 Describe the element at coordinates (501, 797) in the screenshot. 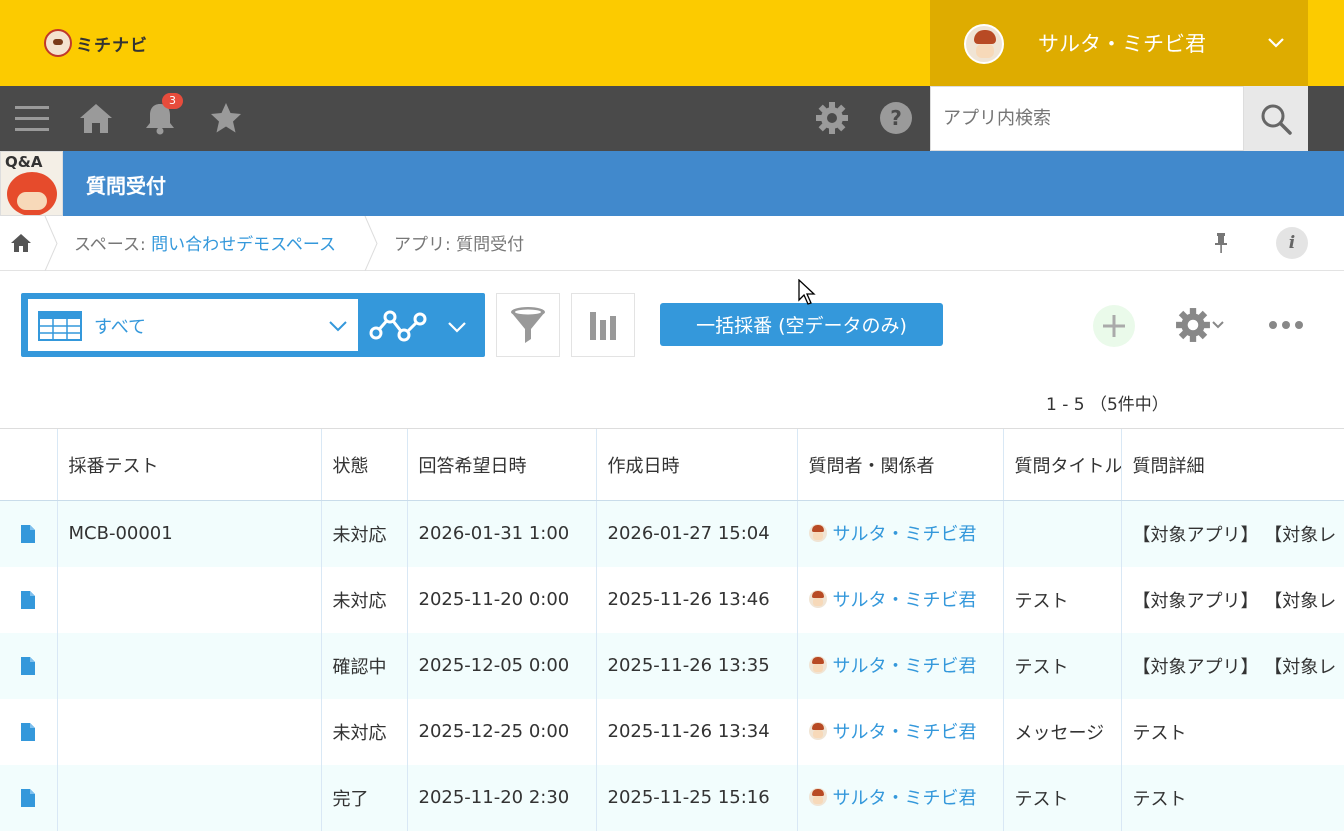

I see `cell-desired-datetime: 2025-11-20 2:30` at that location.